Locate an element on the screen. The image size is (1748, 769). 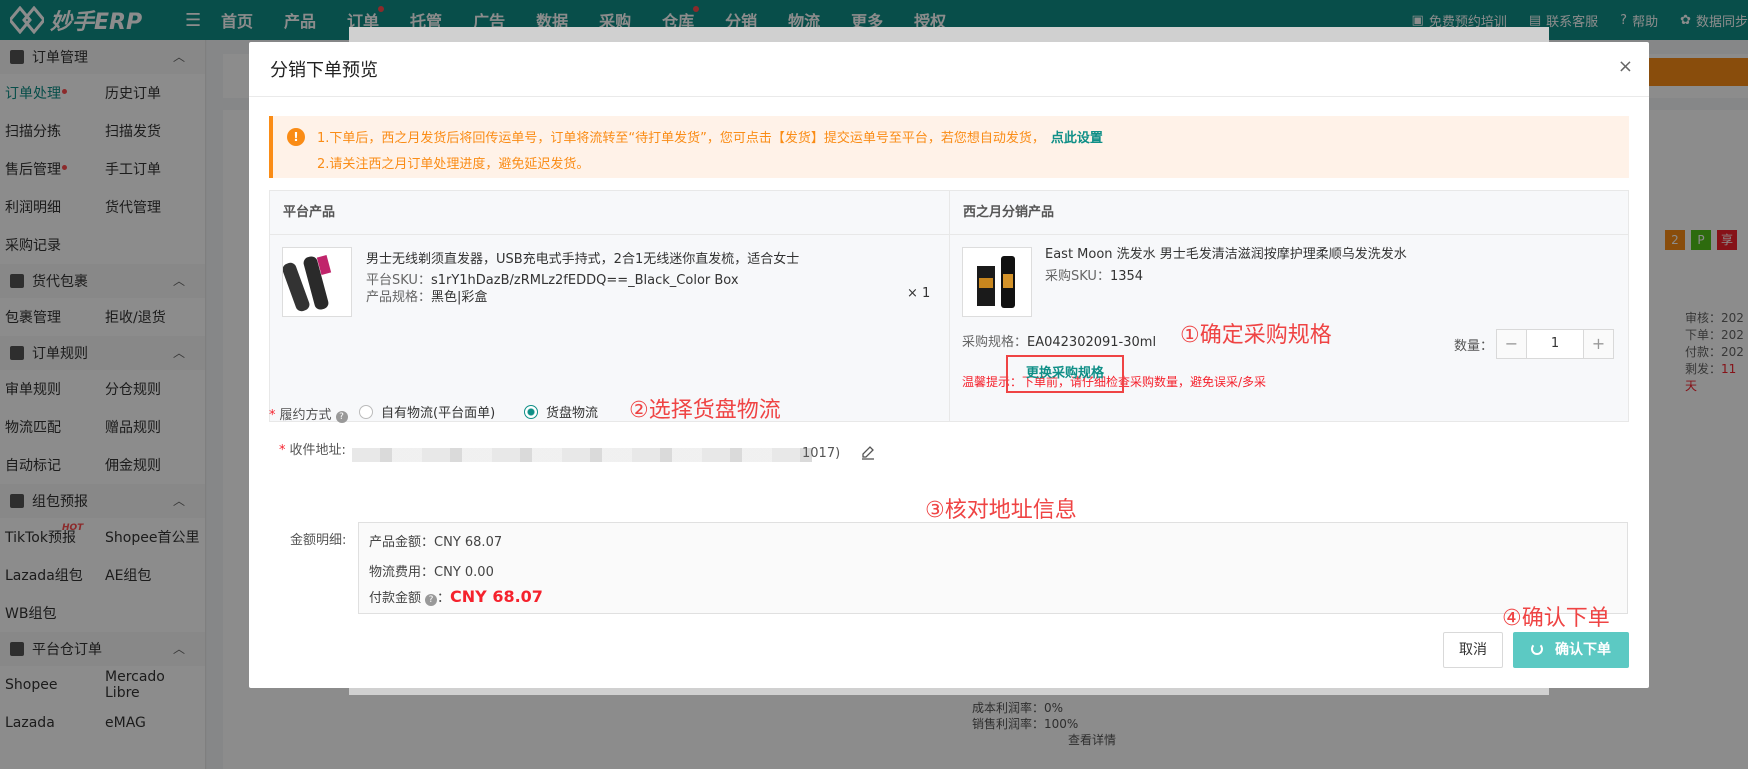
platform-product-header: 平台产品 is located at coordinates (609, 213).